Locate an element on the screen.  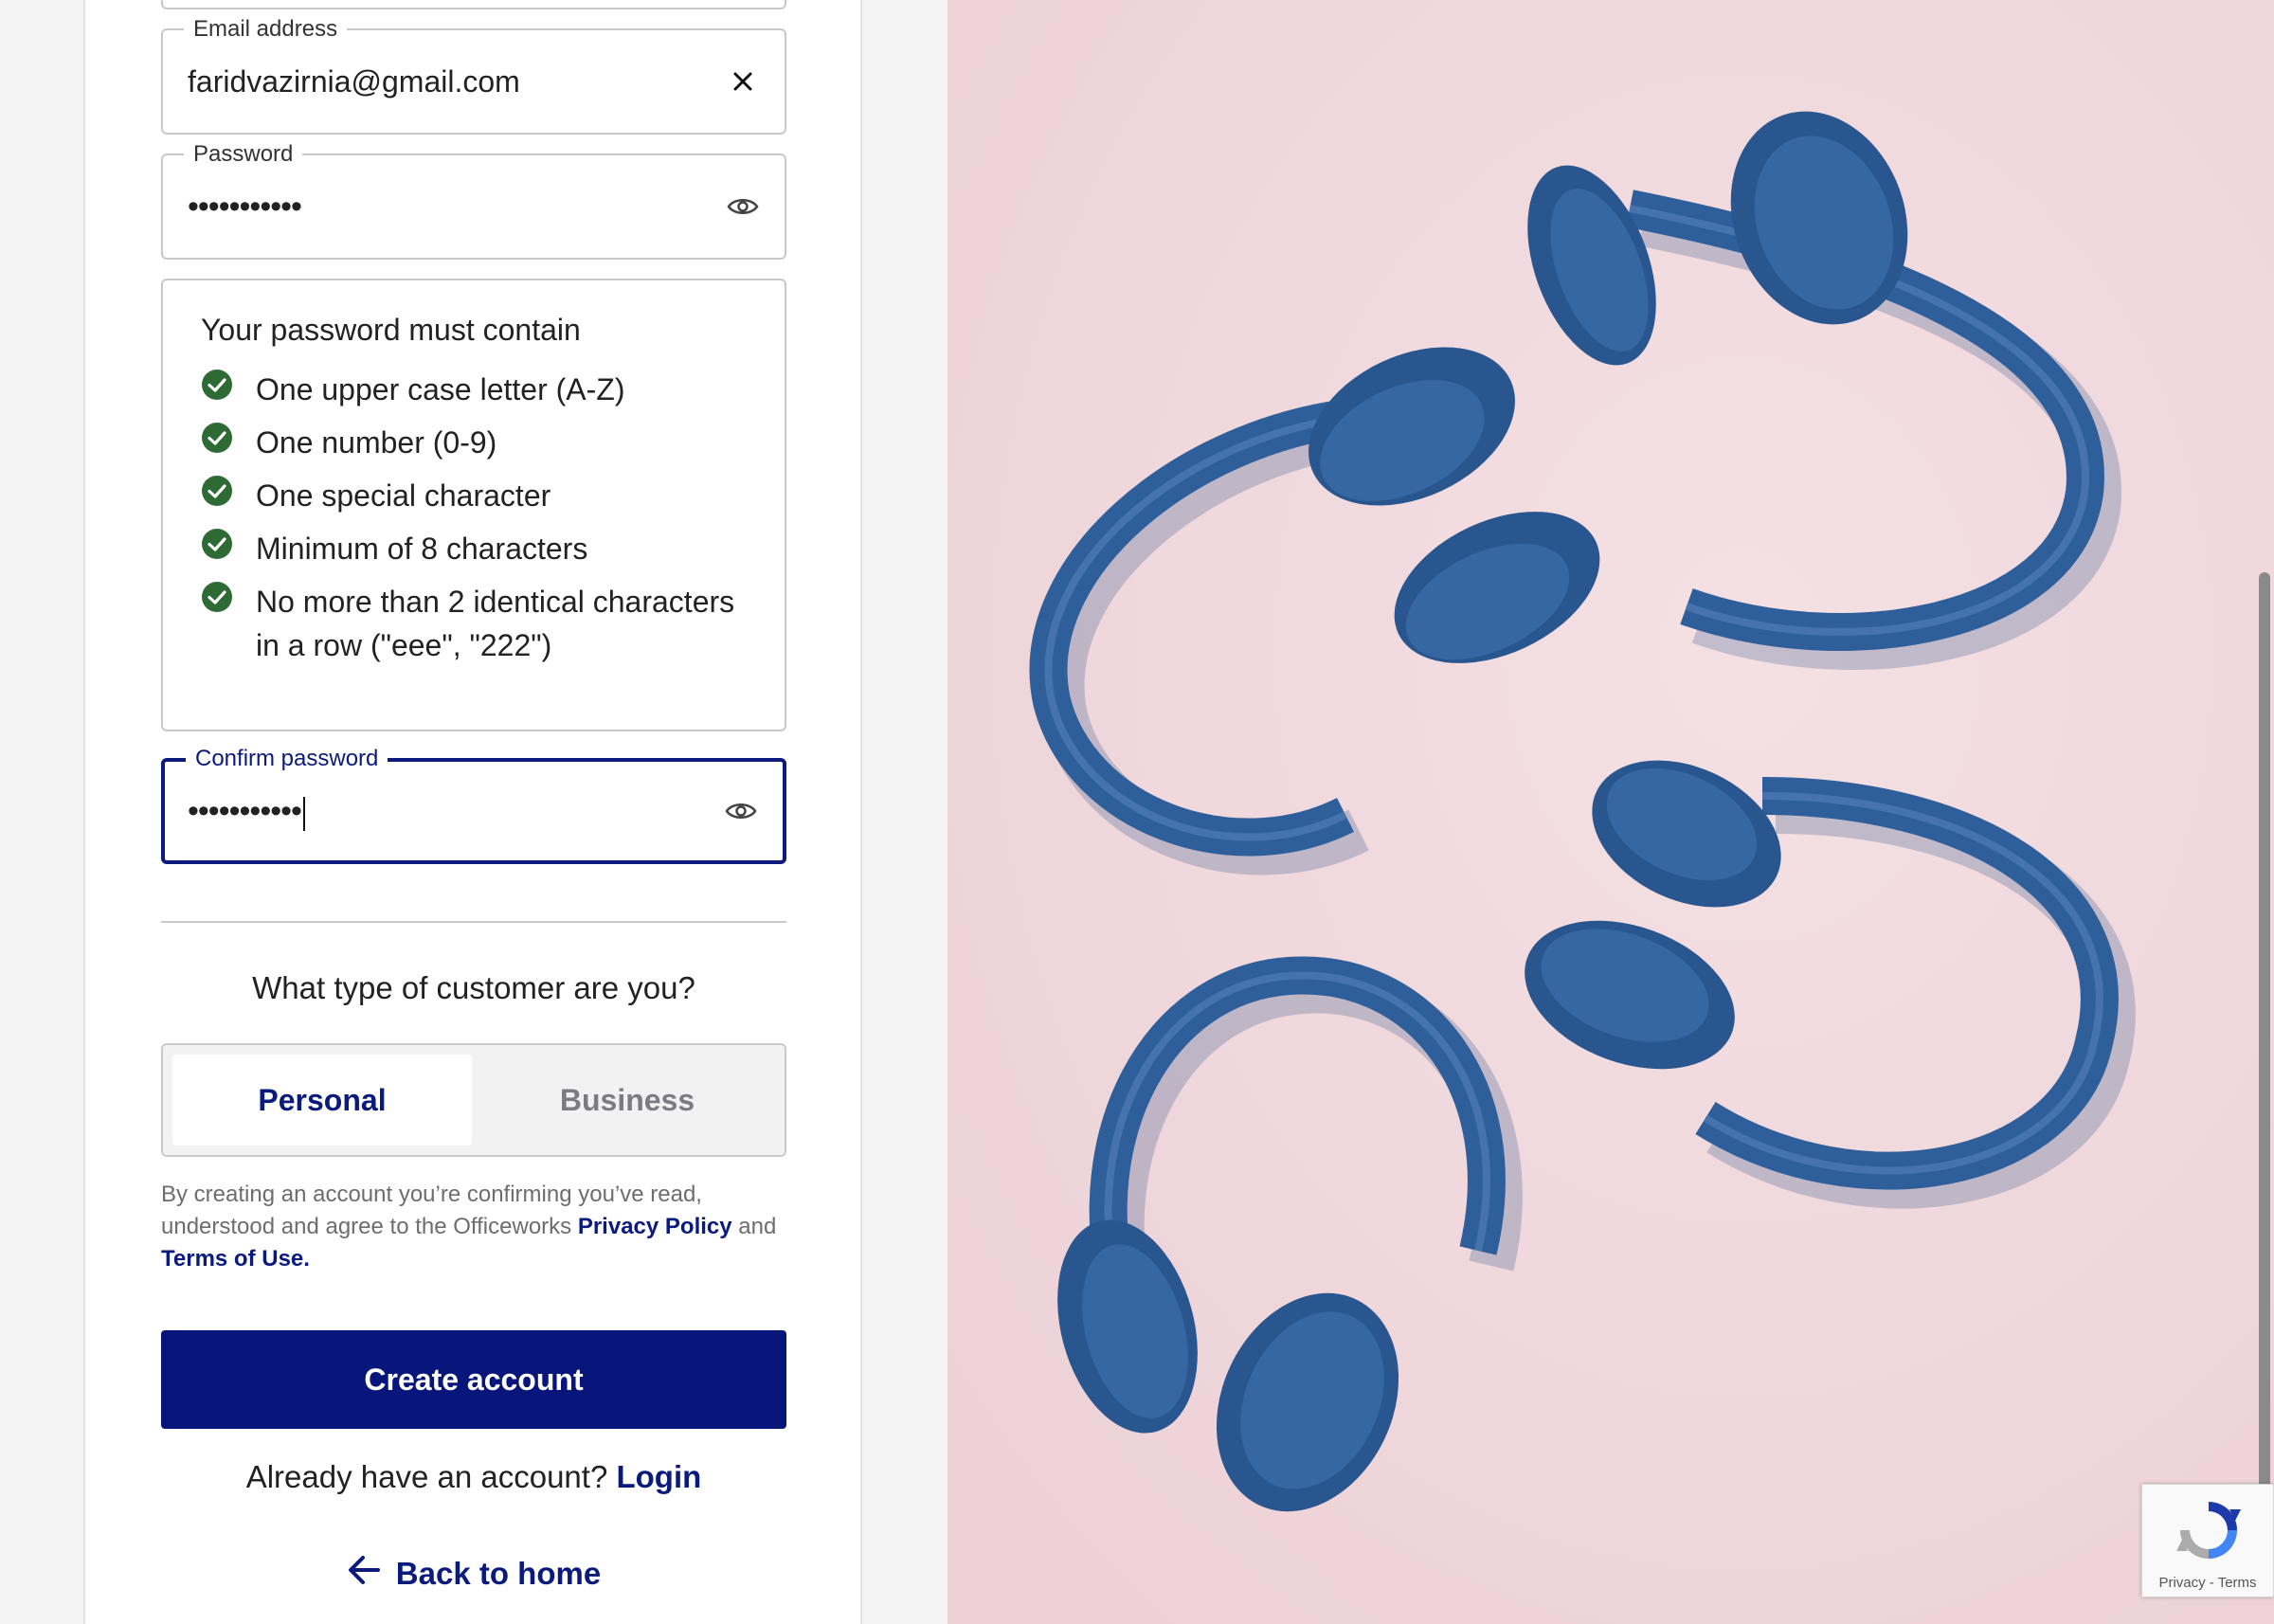
back-to-home: Back to home is located at coordinates (473, 1574).